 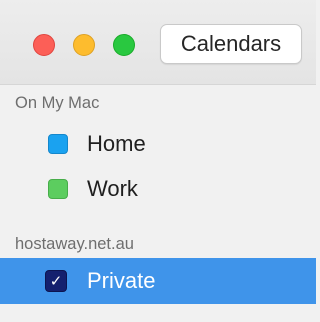 I want to click on calendar-color-swatch-work, so click(x=58, y=189).